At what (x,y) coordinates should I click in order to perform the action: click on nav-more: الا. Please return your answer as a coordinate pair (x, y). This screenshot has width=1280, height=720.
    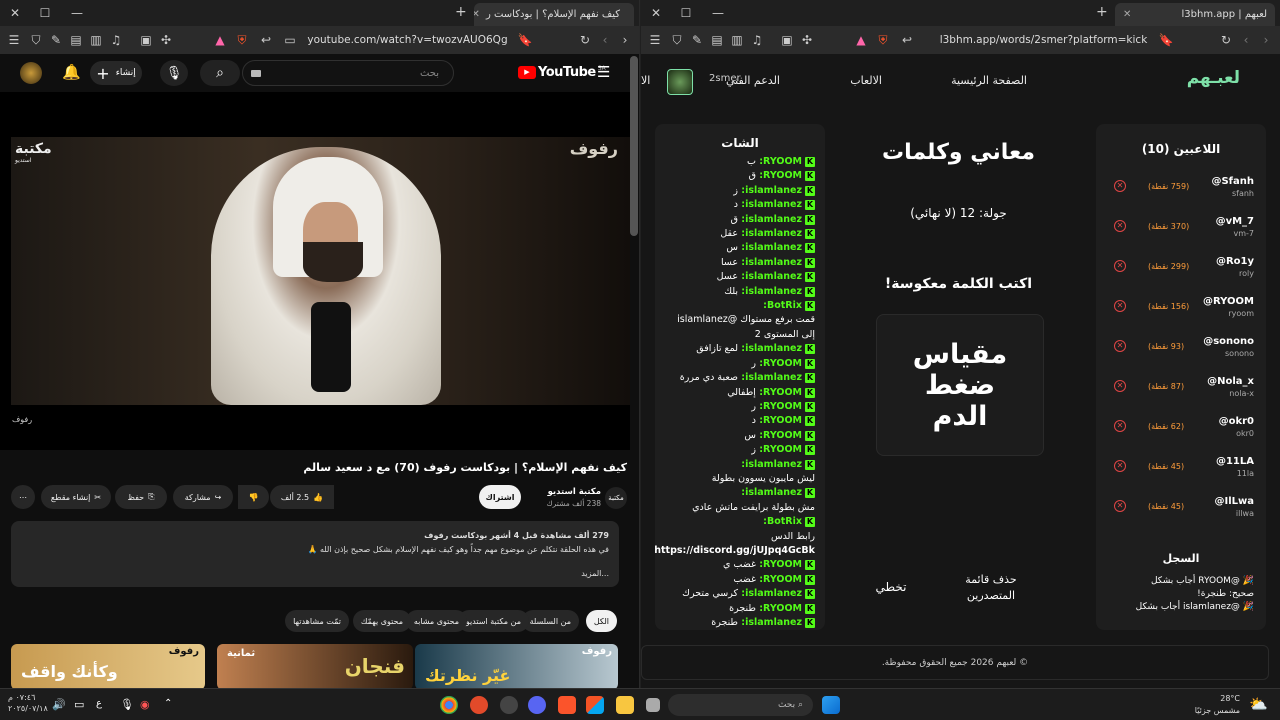
    Looking at the image, I should click on (645, 80).